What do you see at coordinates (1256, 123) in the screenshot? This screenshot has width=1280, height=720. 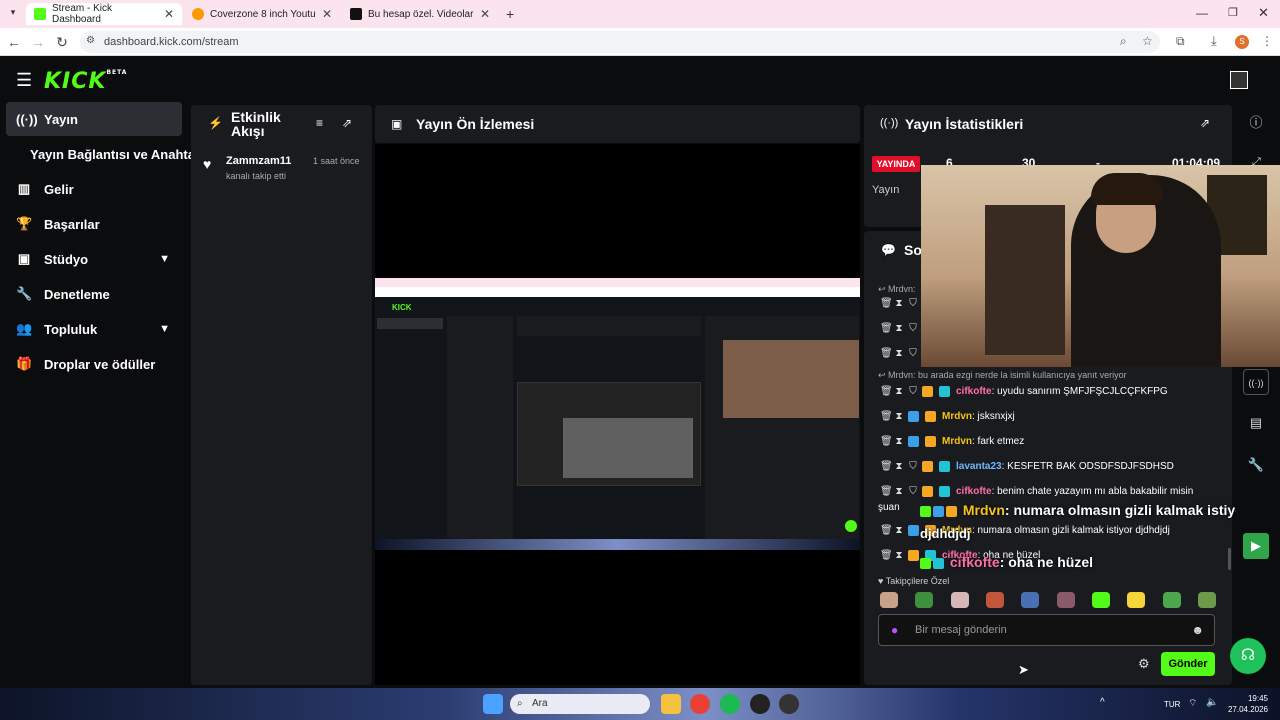 I see `info-icon: ⓘ` at bounding box center [1256, 123].